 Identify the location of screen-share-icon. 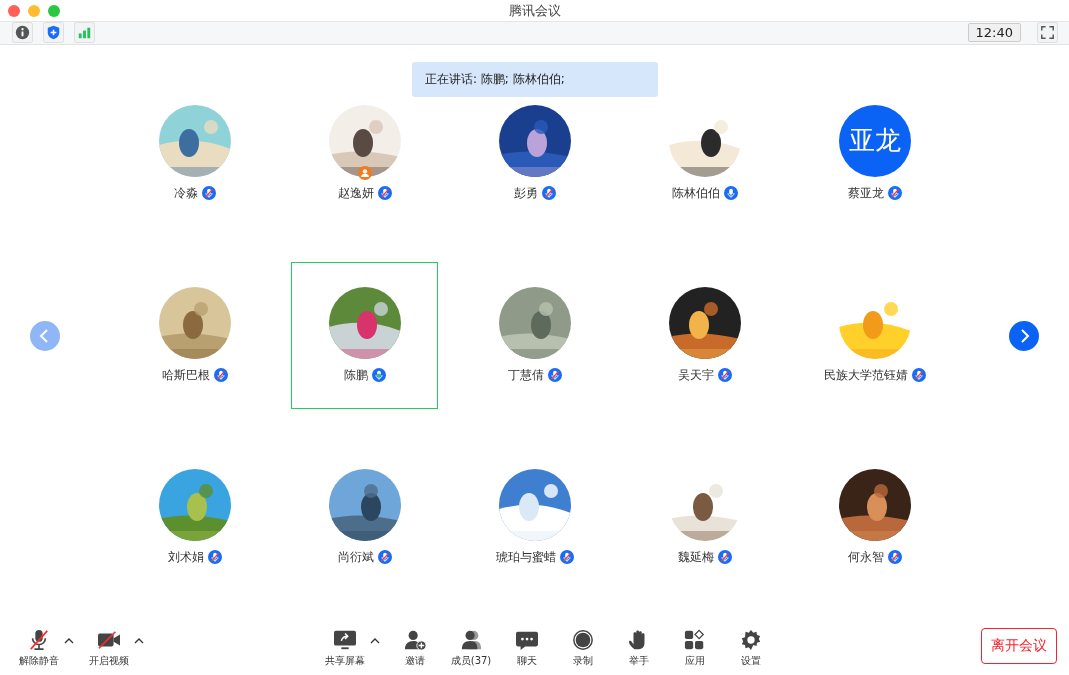
(345, 639).